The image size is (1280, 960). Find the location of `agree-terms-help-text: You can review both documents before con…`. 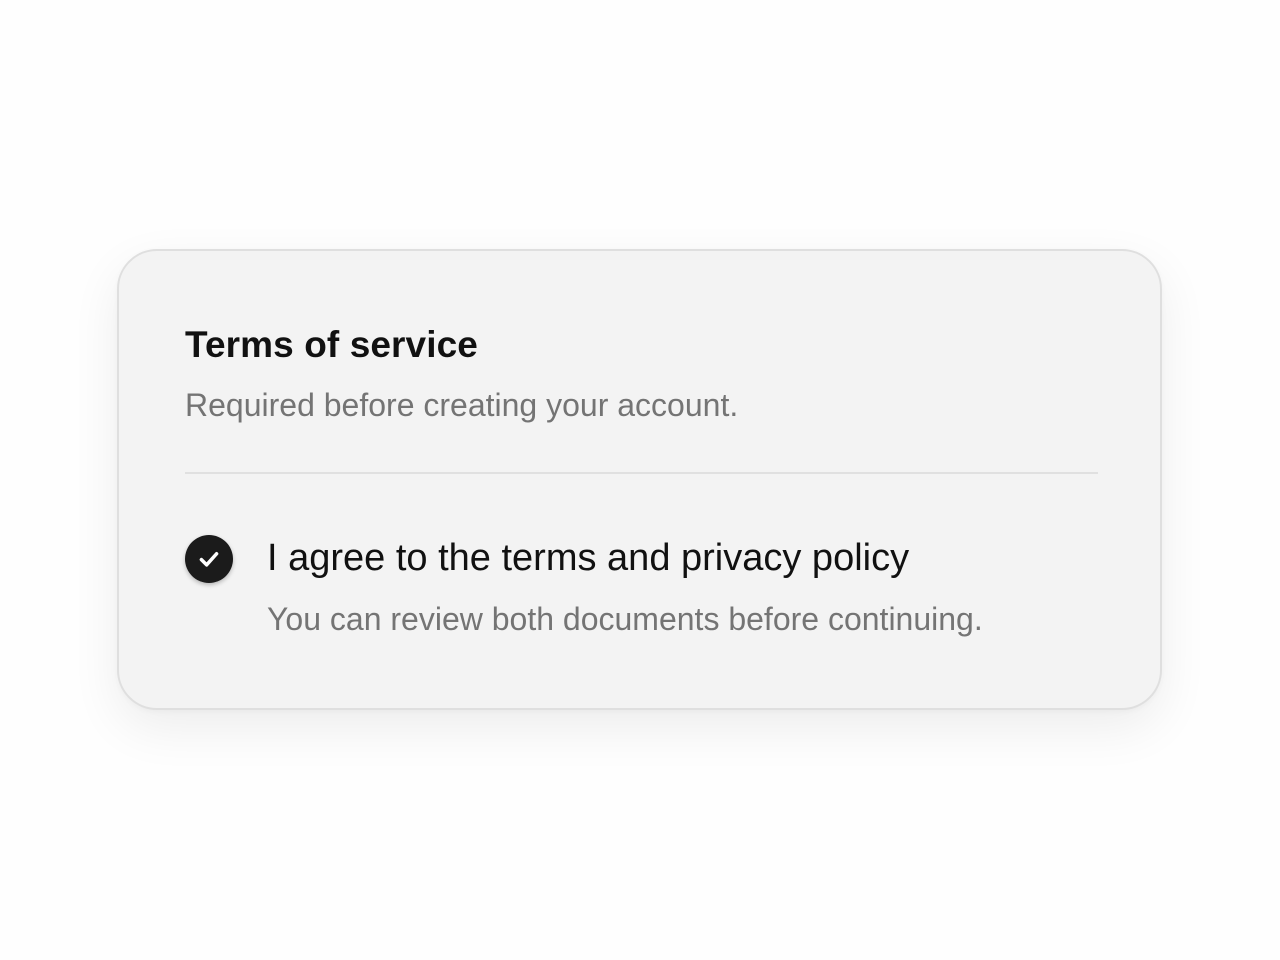

agree-terms-help-text: You can review both documents before con… is located at coordinates (625, 619).